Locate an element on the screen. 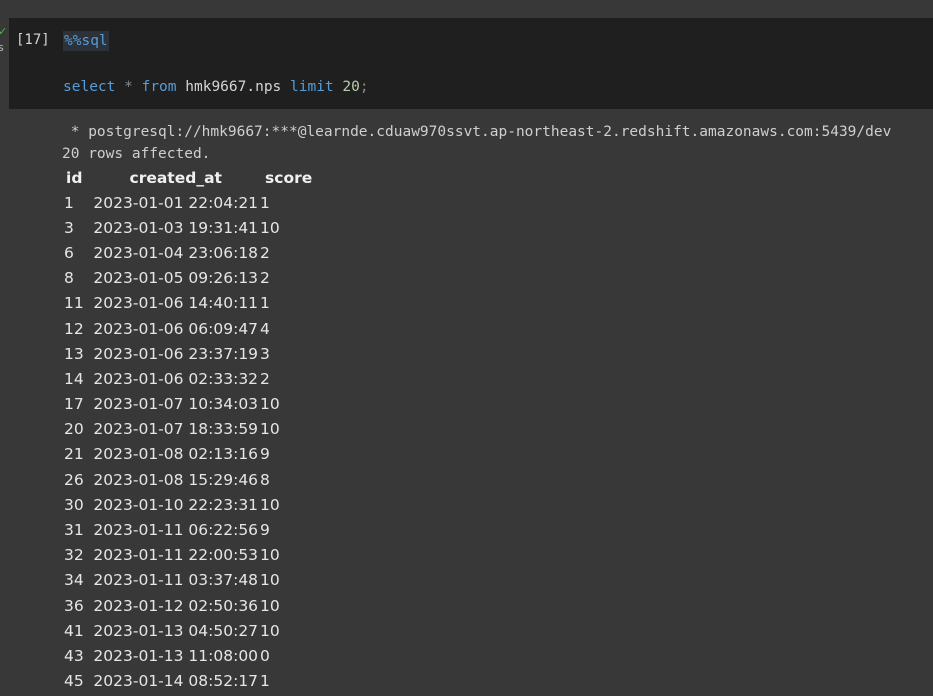 The width and height of the screenshot is (933, 696). sql-limit-value: 20 is located at coordinates (351, 87).